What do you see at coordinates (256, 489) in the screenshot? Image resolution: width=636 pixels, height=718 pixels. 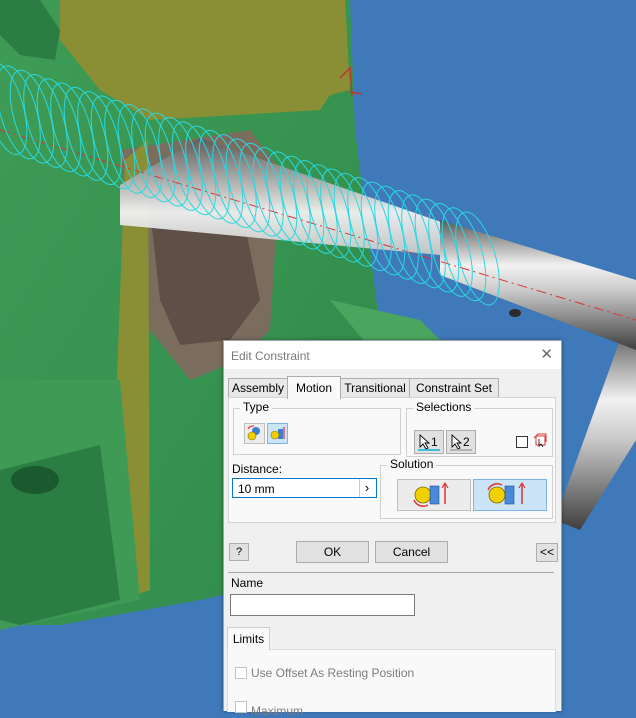 I see `distance-value: 10 mm` at bounding box center [256, 489].